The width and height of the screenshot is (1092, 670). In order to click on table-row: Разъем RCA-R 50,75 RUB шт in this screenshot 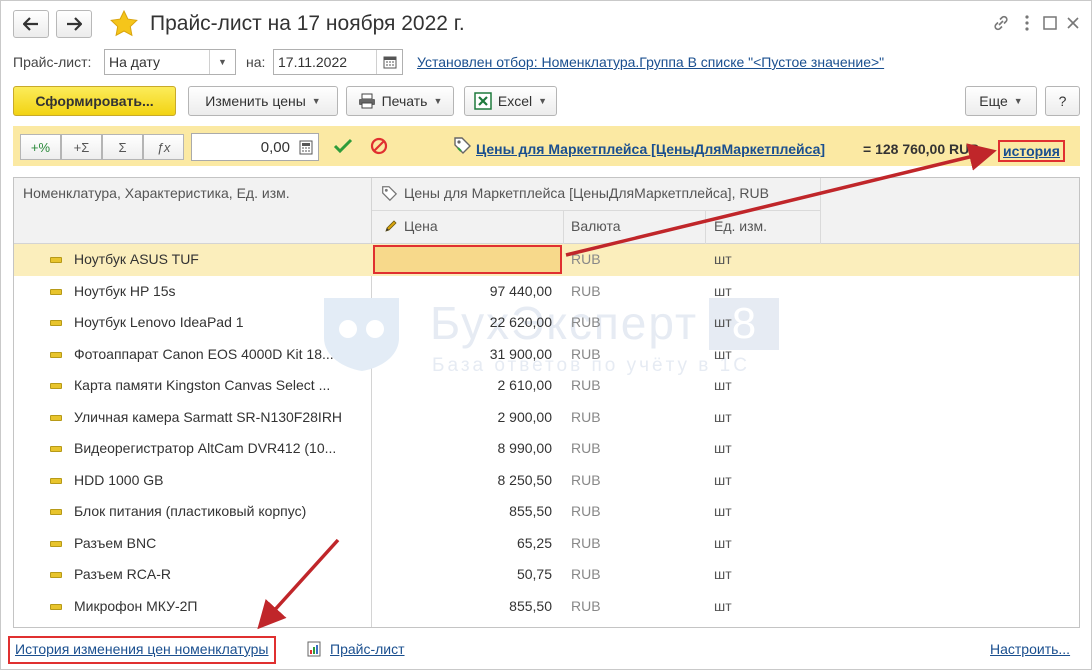, I will do `click(546, 575)`.